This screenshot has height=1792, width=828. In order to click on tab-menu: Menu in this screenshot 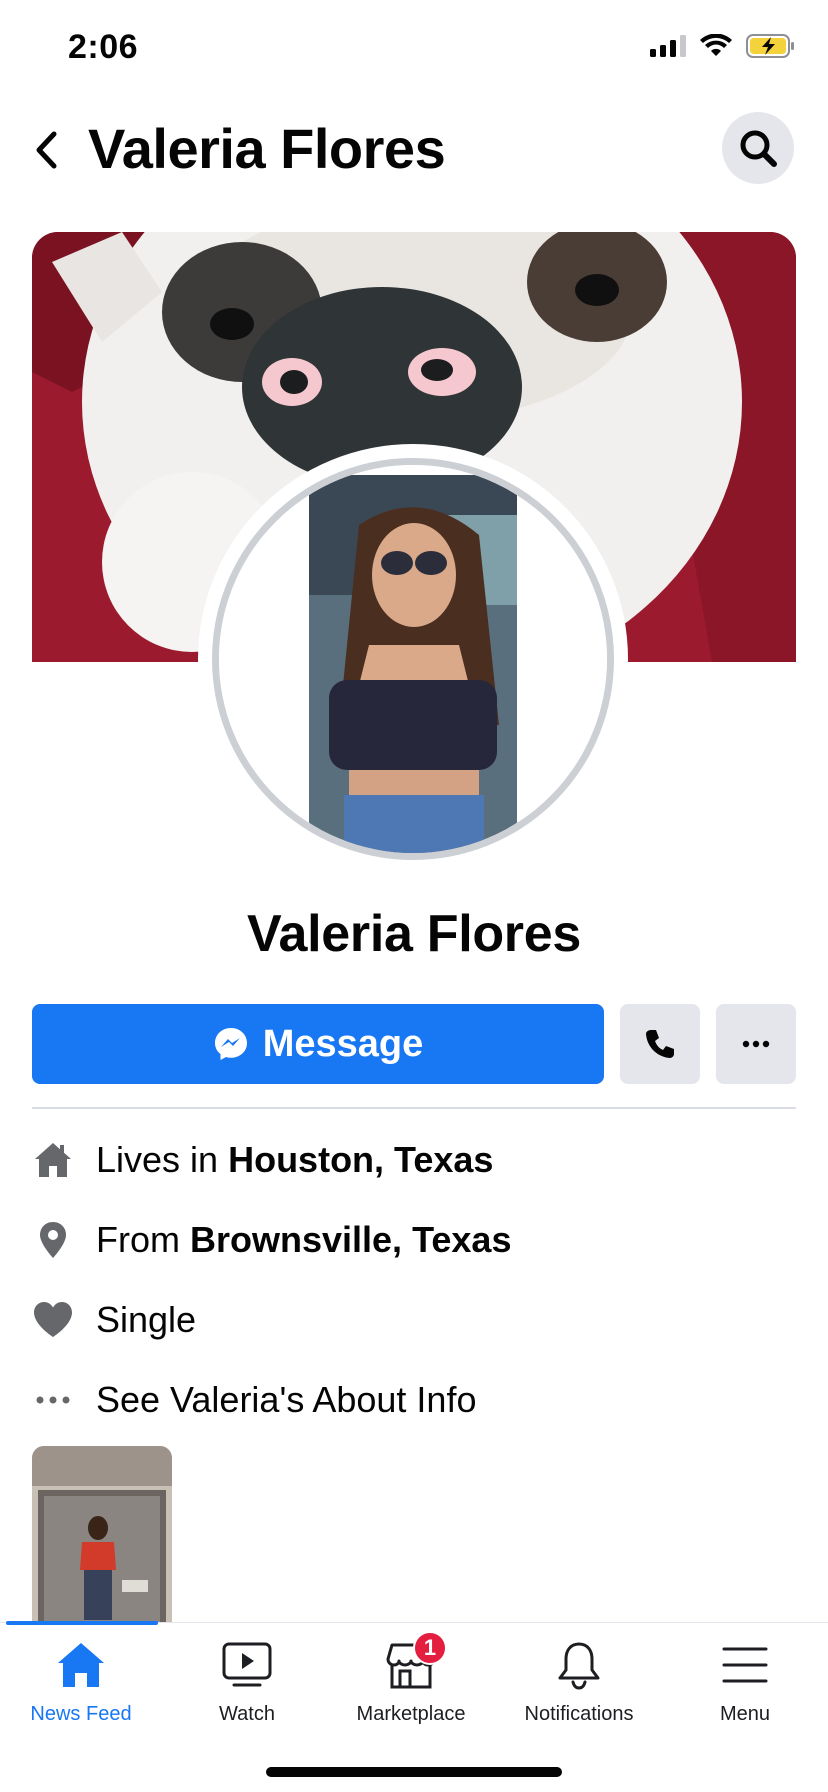, I will do `click(745, 1692)`.